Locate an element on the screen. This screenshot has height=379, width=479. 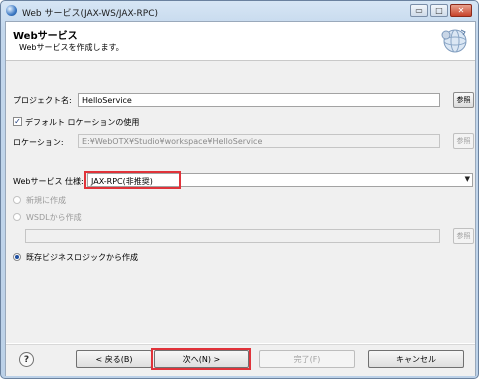
eclipse-app-icon is located at coordinates (11, 10).